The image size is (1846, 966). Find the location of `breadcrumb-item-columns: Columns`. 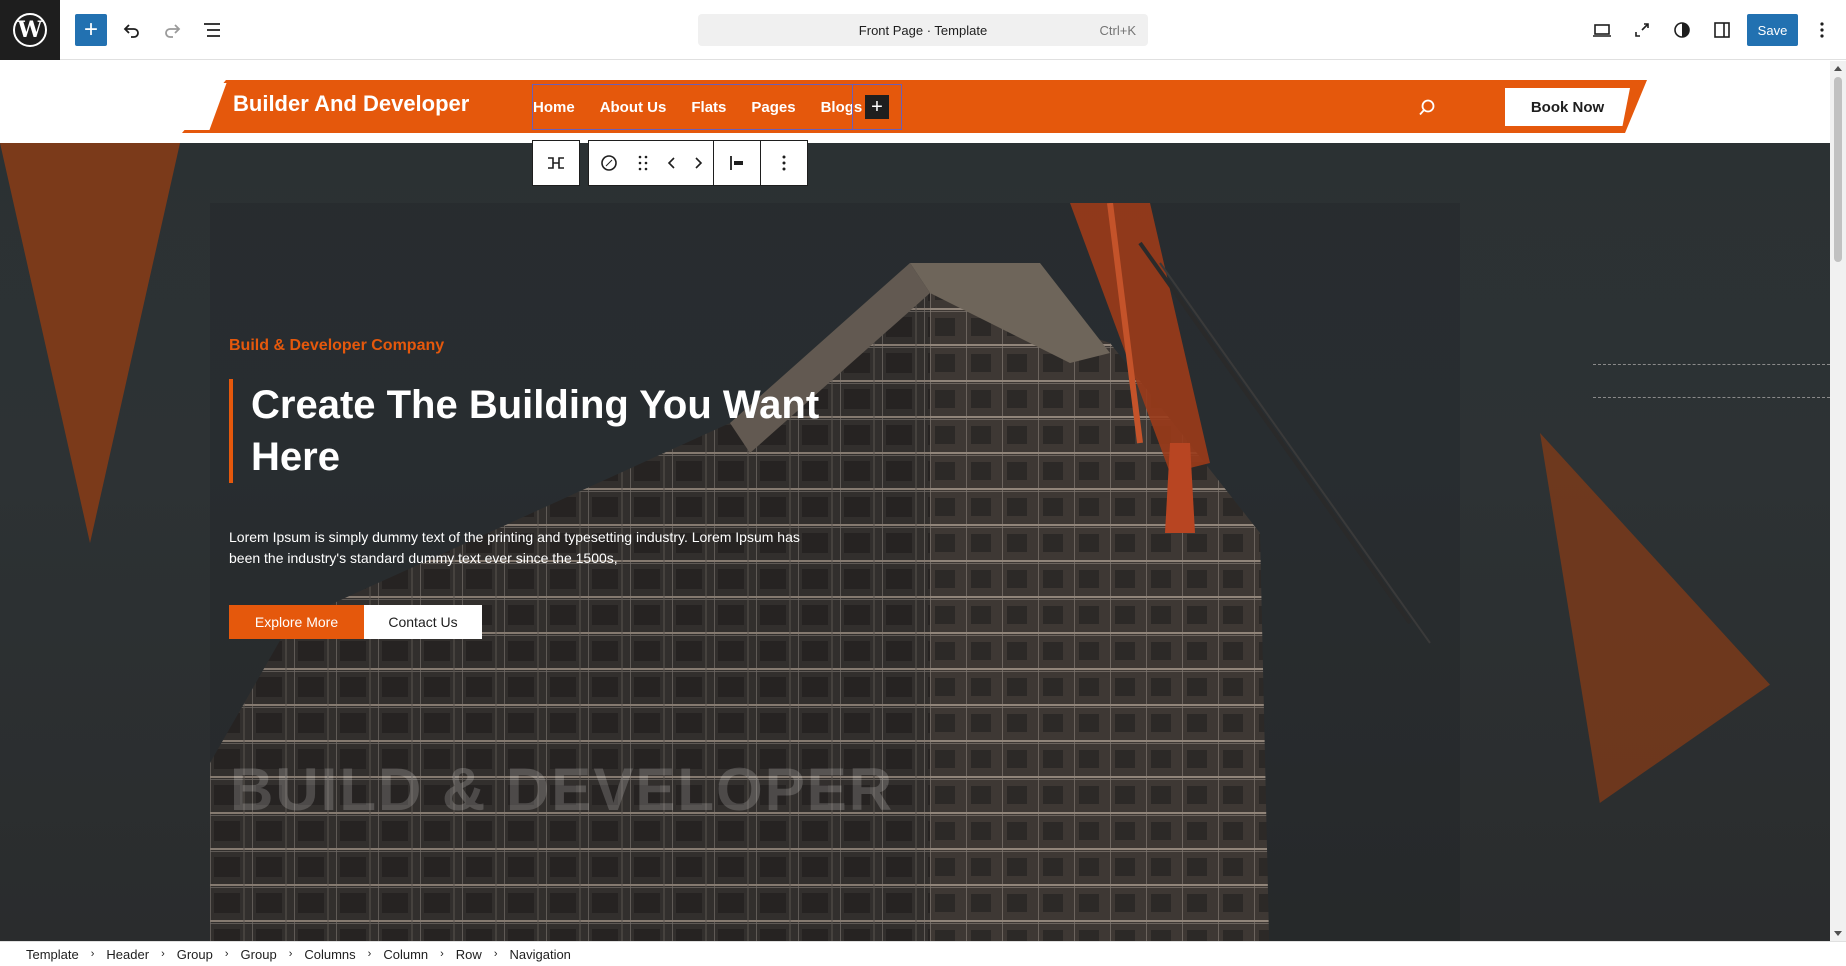

breadcrumb-item-columns: Columns is located at coordinates (329, 954).